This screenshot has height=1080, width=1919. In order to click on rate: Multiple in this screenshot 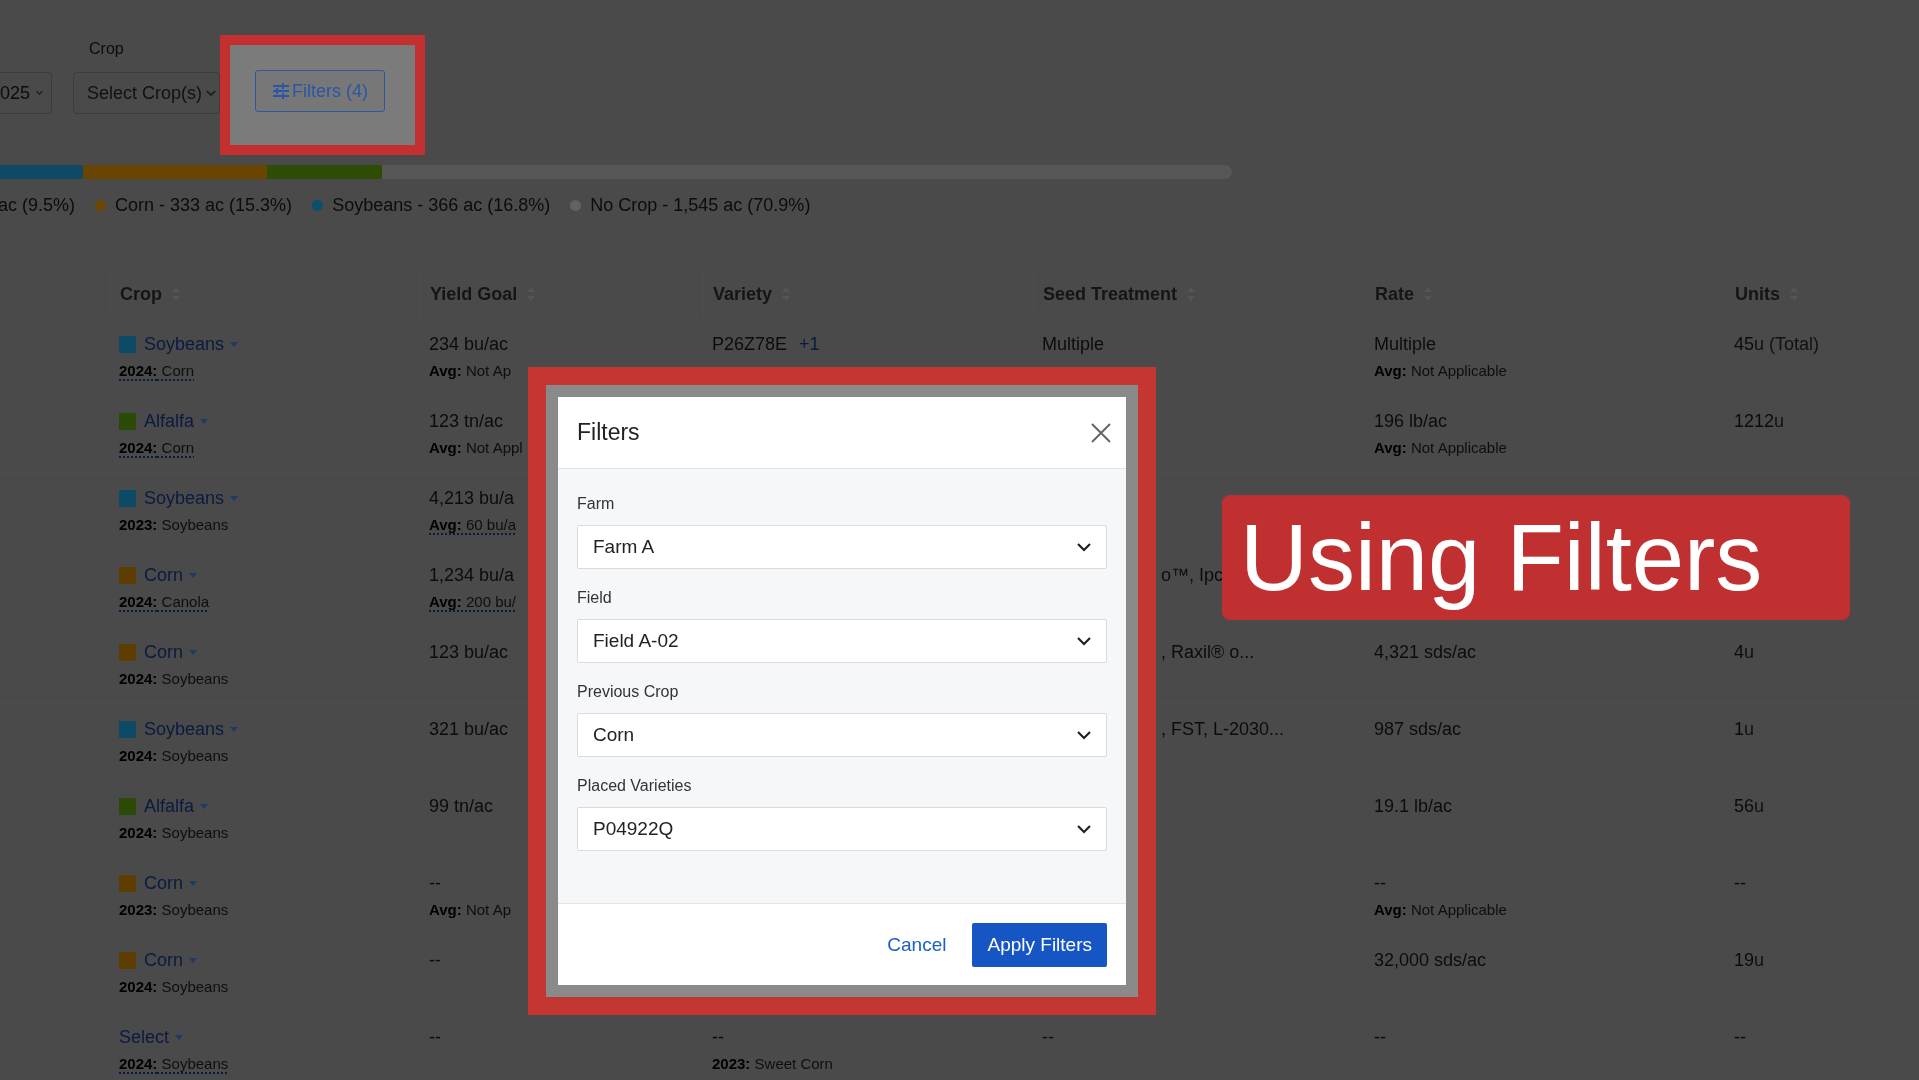, I will do `click(1405, 344)`.